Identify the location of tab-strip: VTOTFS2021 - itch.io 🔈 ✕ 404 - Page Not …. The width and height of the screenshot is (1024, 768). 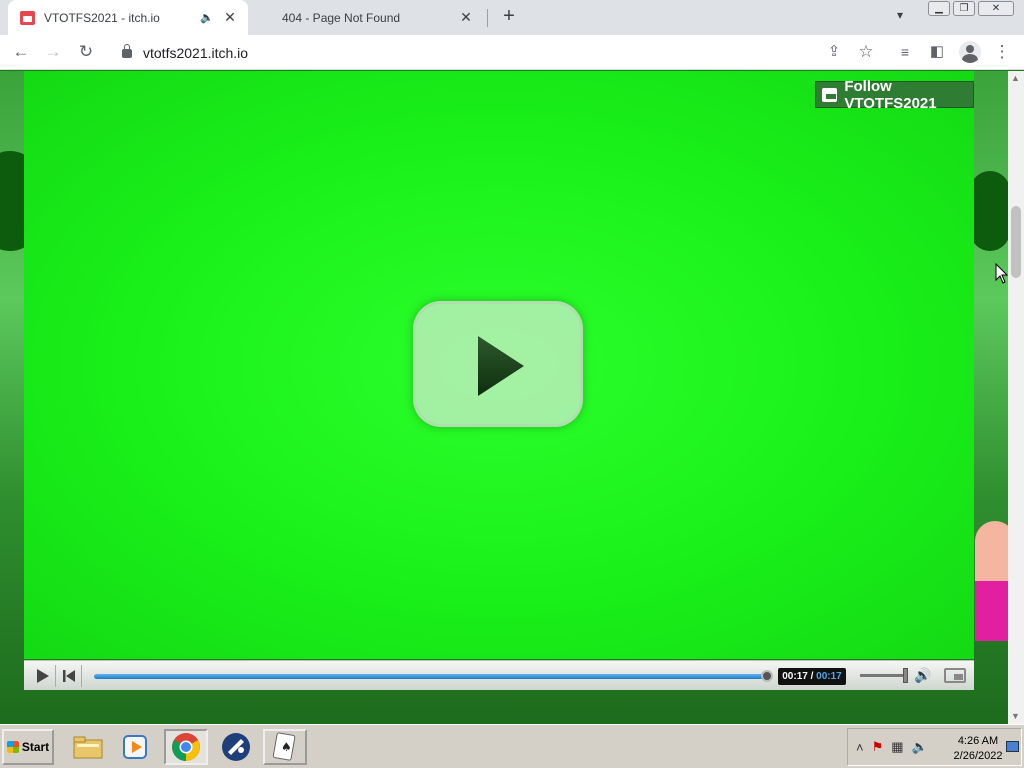
(512, 17).